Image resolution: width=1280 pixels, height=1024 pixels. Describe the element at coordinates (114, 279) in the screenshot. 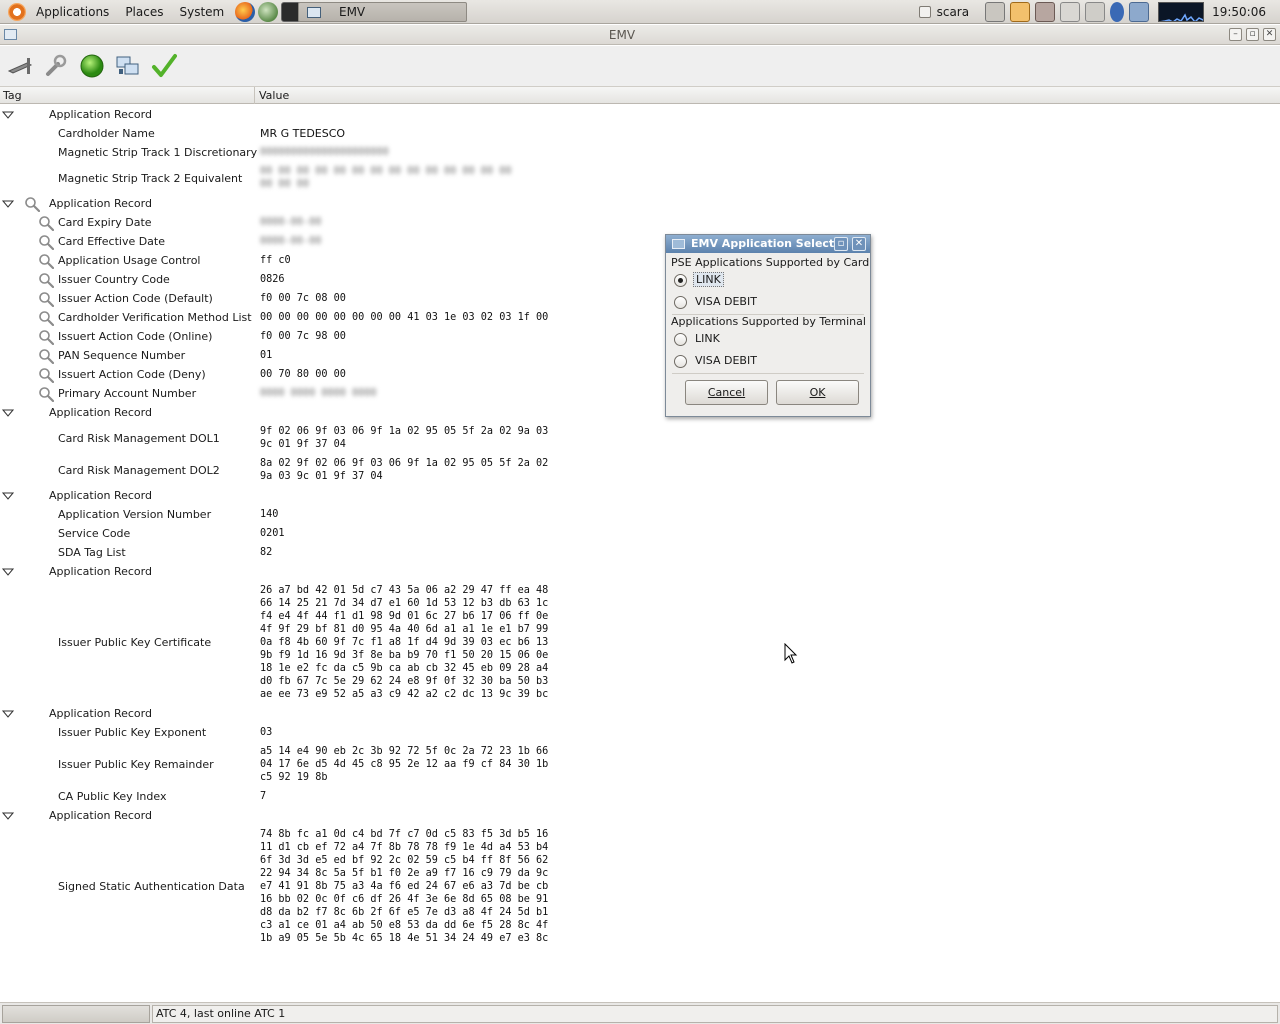

I see `tag-label: Issuer Country Code` at that location.